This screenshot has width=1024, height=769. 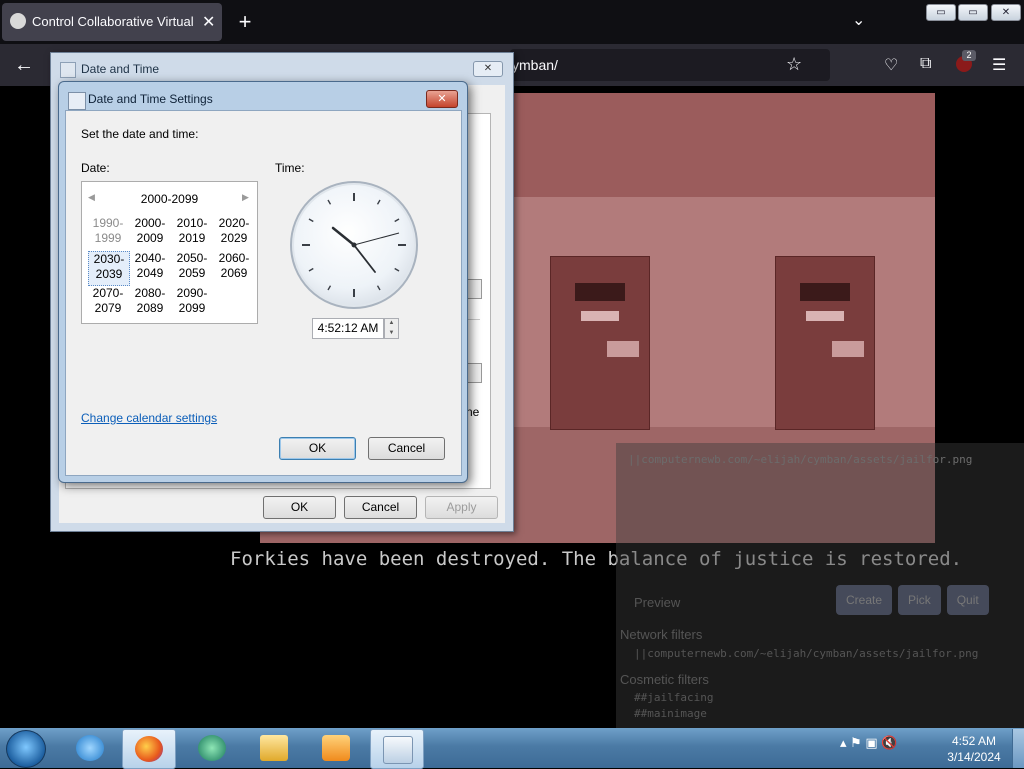 What do you see at coordinates (661, 634) in the screenshot?
I see `network-filters-heading: Network filters` at bounding box center [661, 634].